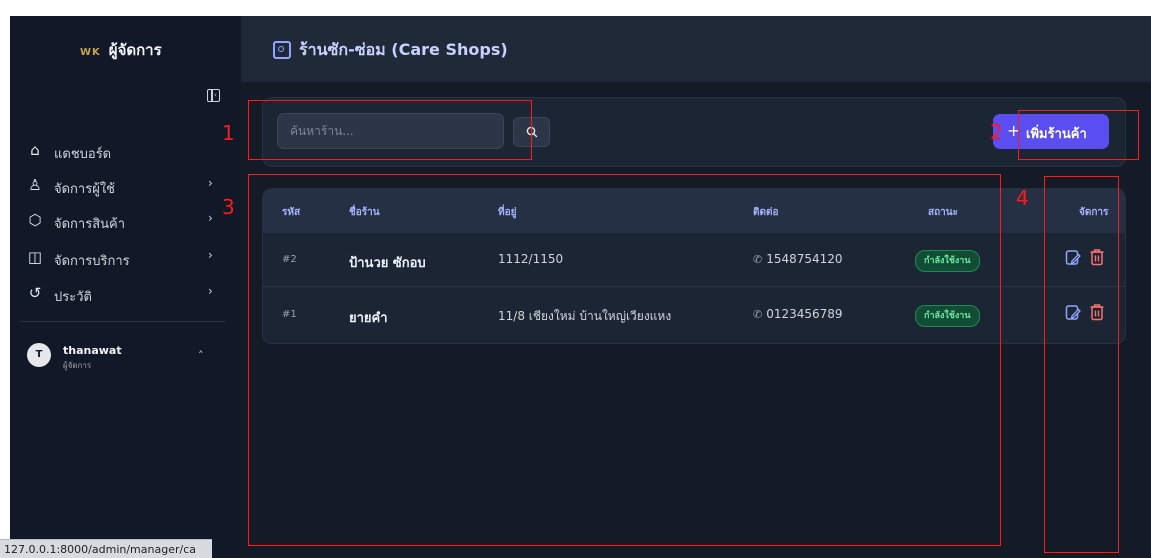 The width and height of the screenshot is (1151, 558). What do you see at coordinates (120, 295) in the screenshot?
I see `sidebar-item-history: ↺ ประวัติ ›` at bounding box center [120, 295].